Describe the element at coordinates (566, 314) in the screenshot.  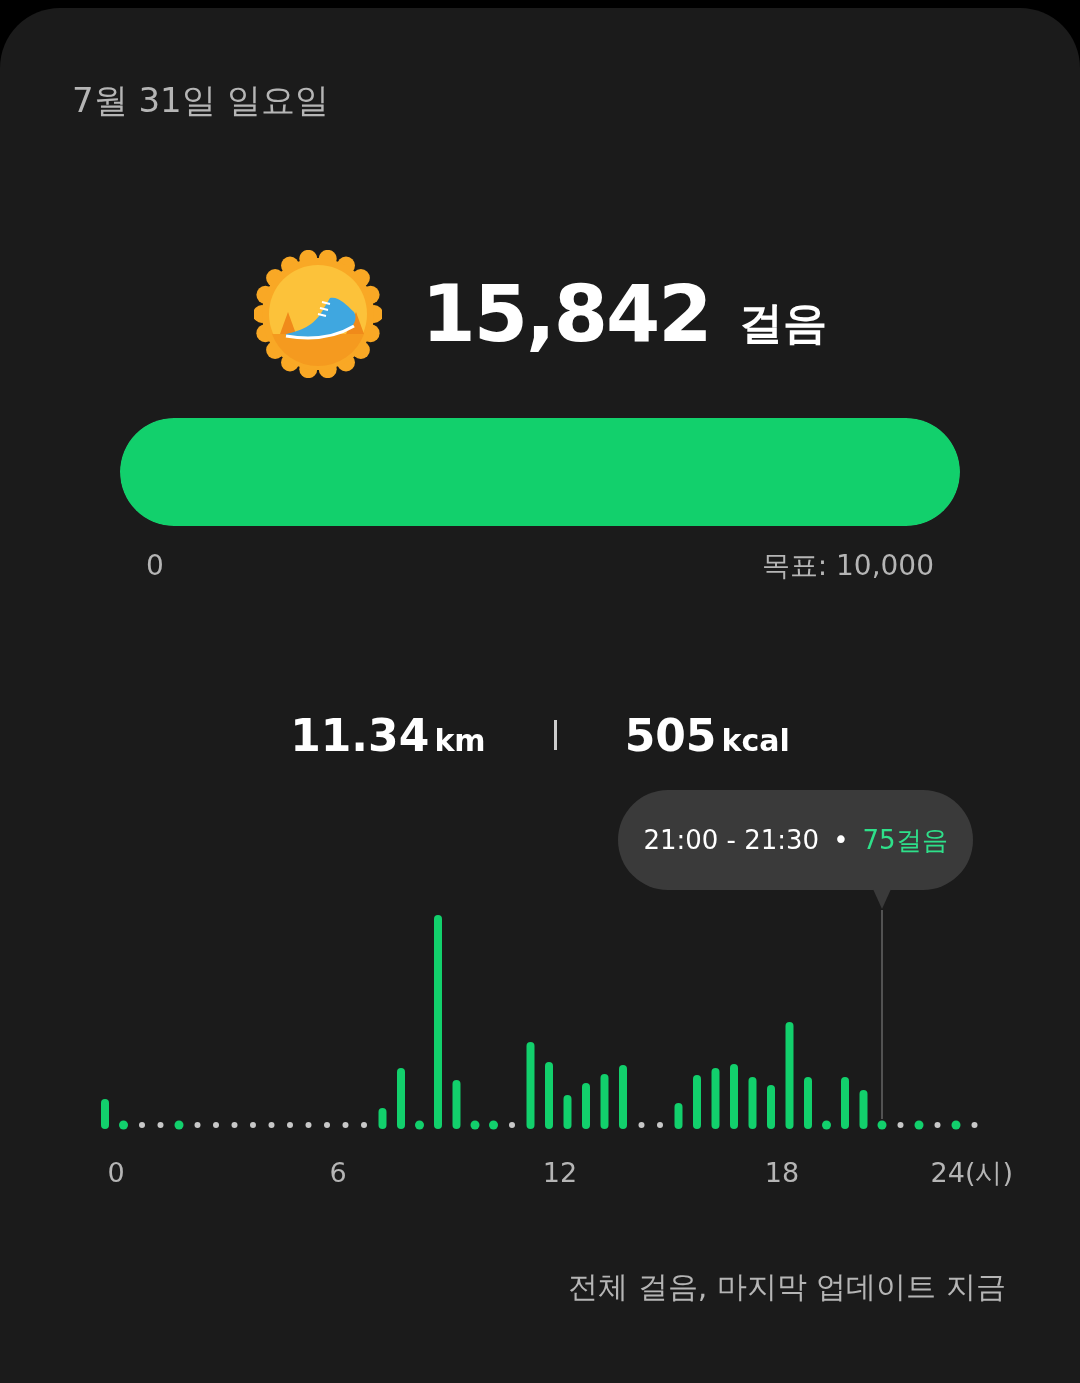
I see `step-count: 15,842` at that location.